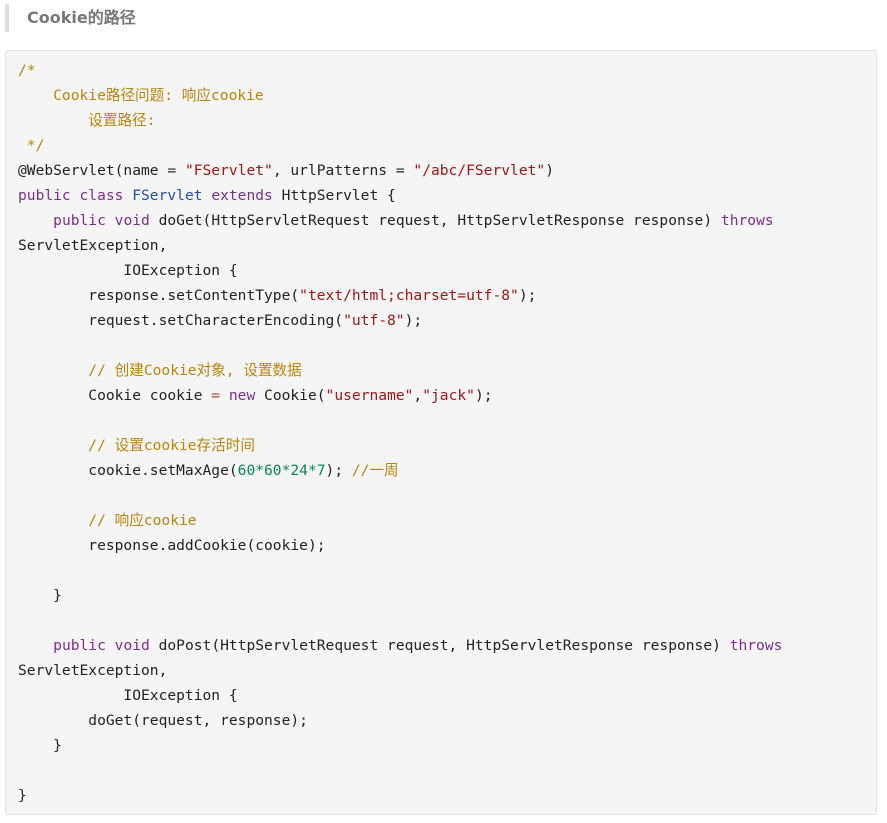  I want to click on code-line: request.setCharacterEncoding("utf-8");, so click(452, 320).